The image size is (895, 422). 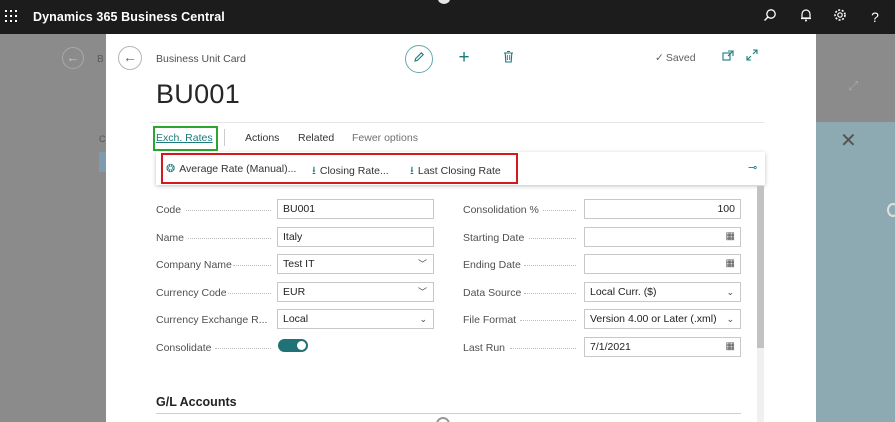 What do you see at coordinates (494, 238) in the screenshot?
I see `starting-date-label: Starting Date` at bounding box center [494, 238].